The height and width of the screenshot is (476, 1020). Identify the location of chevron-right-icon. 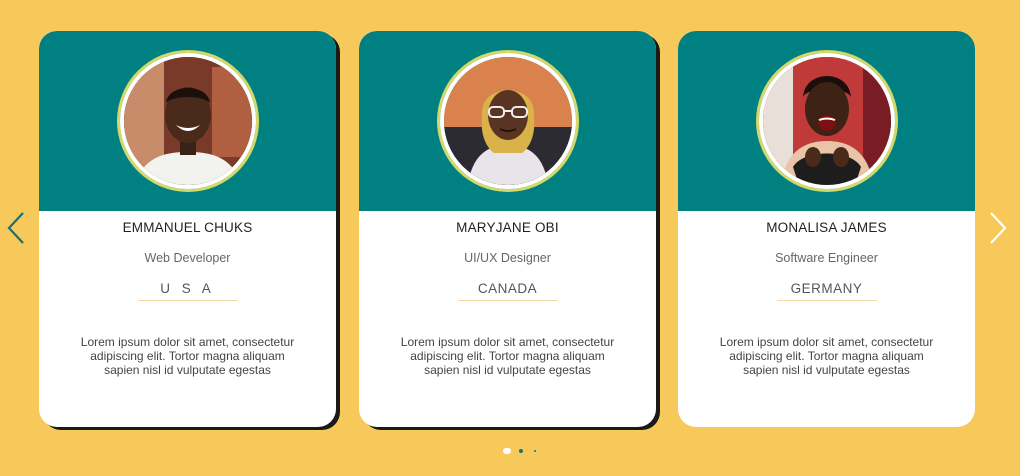
(998, 228).